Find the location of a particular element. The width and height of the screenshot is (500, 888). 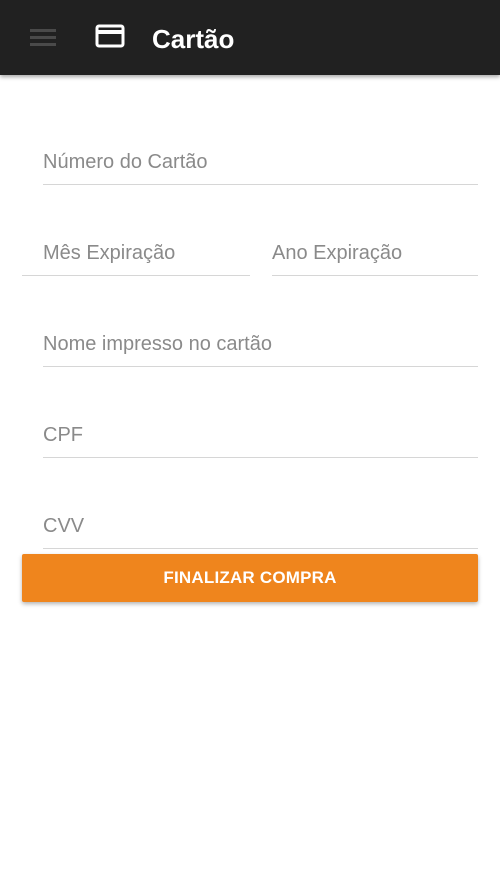

credit-card-icon is located at coordinates (110, 36).